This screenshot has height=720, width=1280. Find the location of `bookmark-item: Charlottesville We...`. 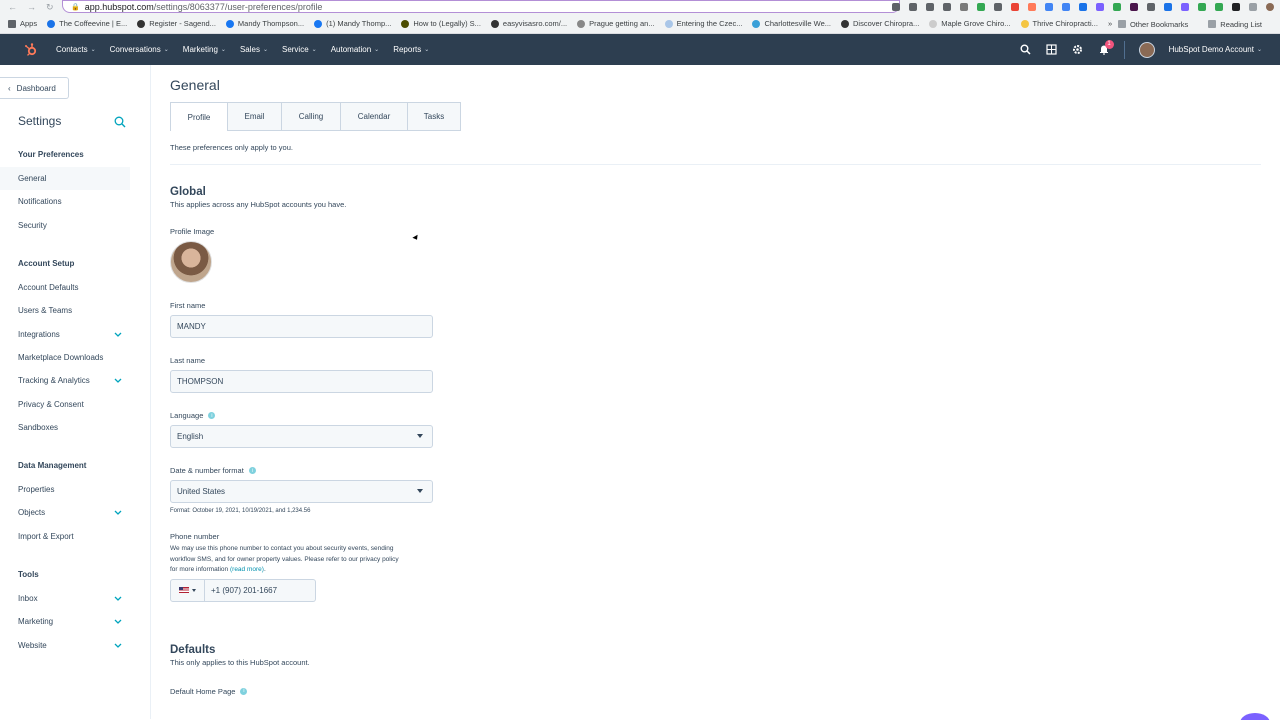

bookmark-item: Charlottesville We... is located at coordinates (791, 23).